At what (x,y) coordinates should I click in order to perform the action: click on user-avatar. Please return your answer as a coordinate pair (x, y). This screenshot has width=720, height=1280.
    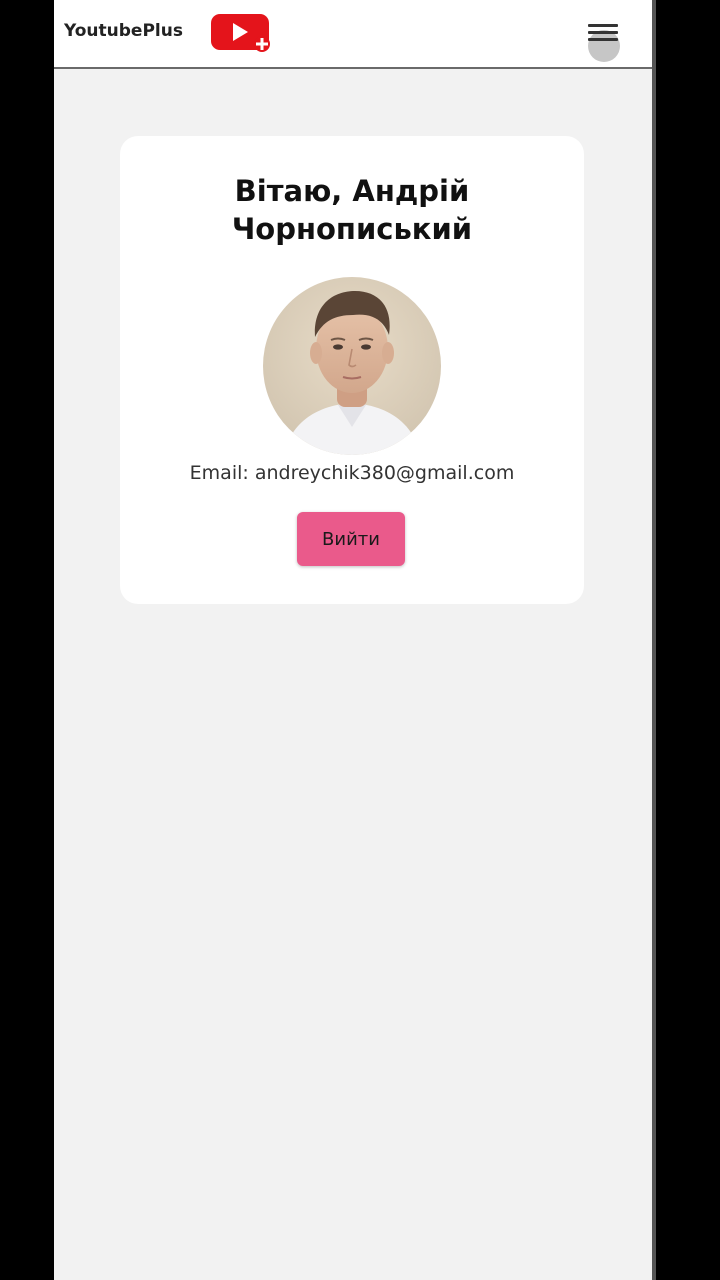
    Looking at the image, I should click on (352, 366).